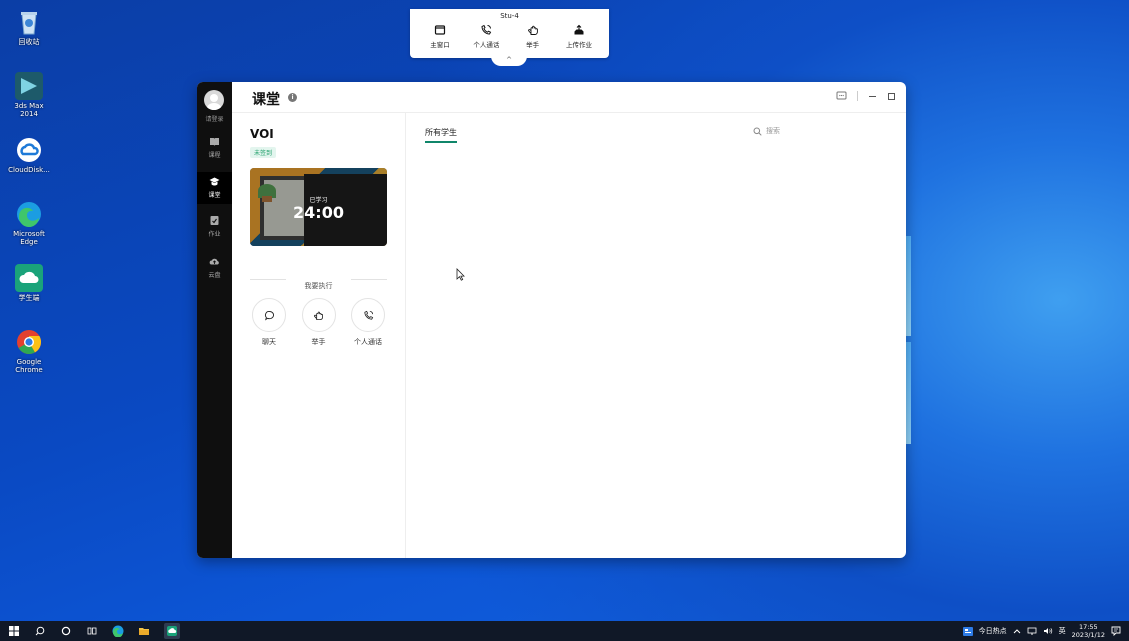 This screenshot has width=1129, height=641. I want to click on collapse-toolbar-button: ^, so click(509, 61).